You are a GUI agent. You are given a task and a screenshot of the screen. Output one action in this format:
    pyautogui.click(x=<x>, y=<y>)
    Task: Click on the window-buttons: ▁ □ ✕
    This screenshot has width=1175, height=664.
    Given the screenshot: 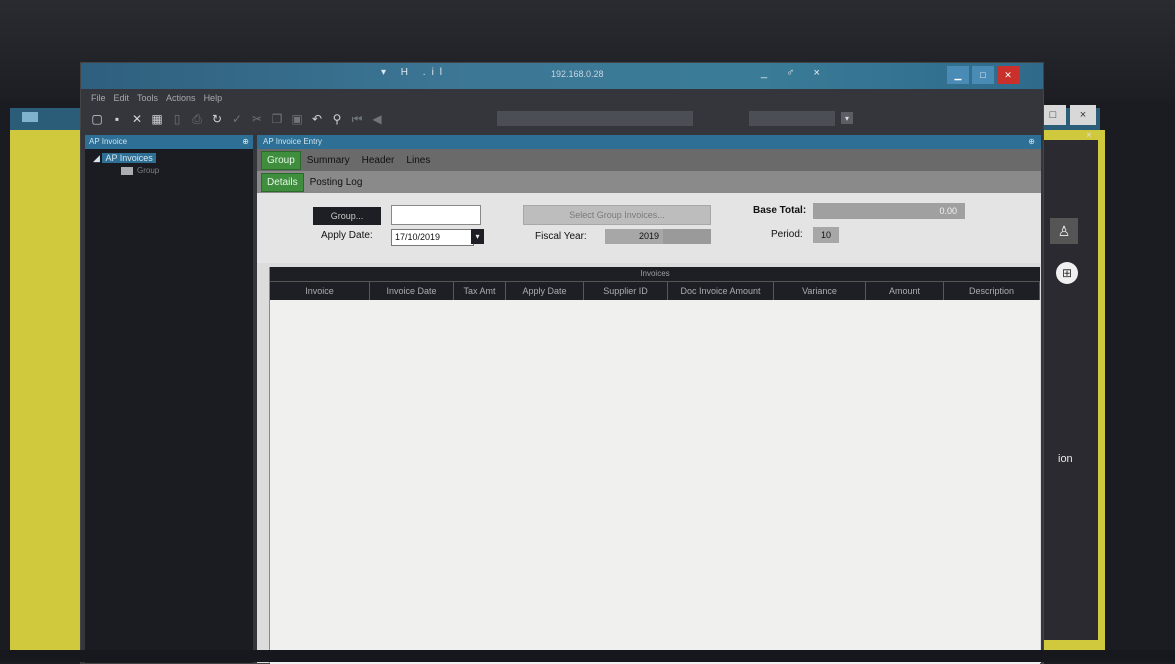 What is the action you would take?
    pyautogui.click(x=983, y=75)
    